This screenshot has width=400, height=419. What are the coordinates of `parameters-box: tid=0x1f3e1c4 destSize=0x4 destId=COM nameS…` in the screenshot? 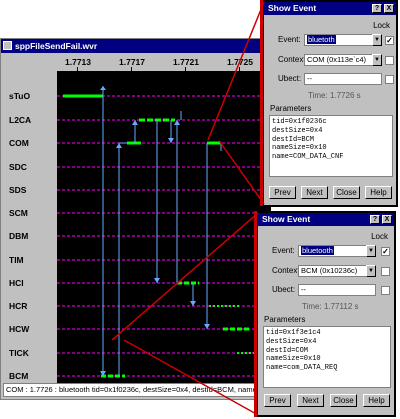 It's located at (327, 357).